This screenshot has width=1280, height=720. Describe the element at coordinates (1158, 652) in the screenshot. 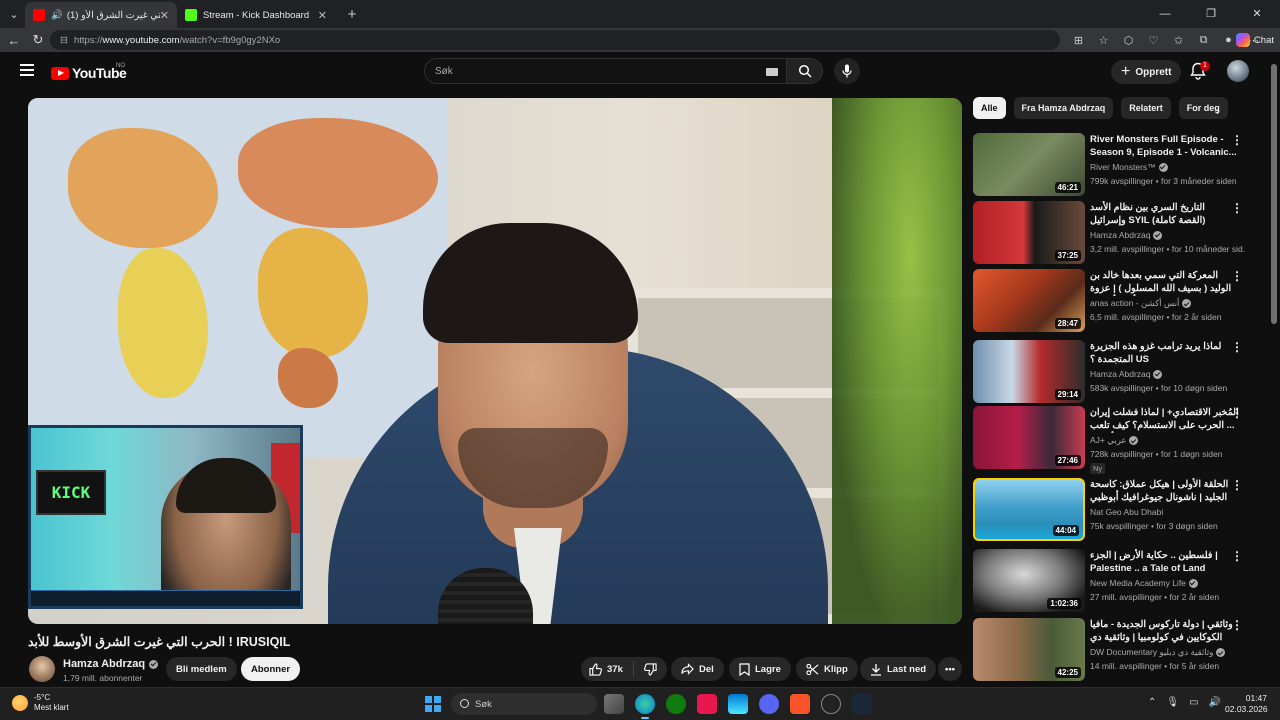

I see `channel-name-row: DW Documentary وثائقية دي دبليو` at that location.